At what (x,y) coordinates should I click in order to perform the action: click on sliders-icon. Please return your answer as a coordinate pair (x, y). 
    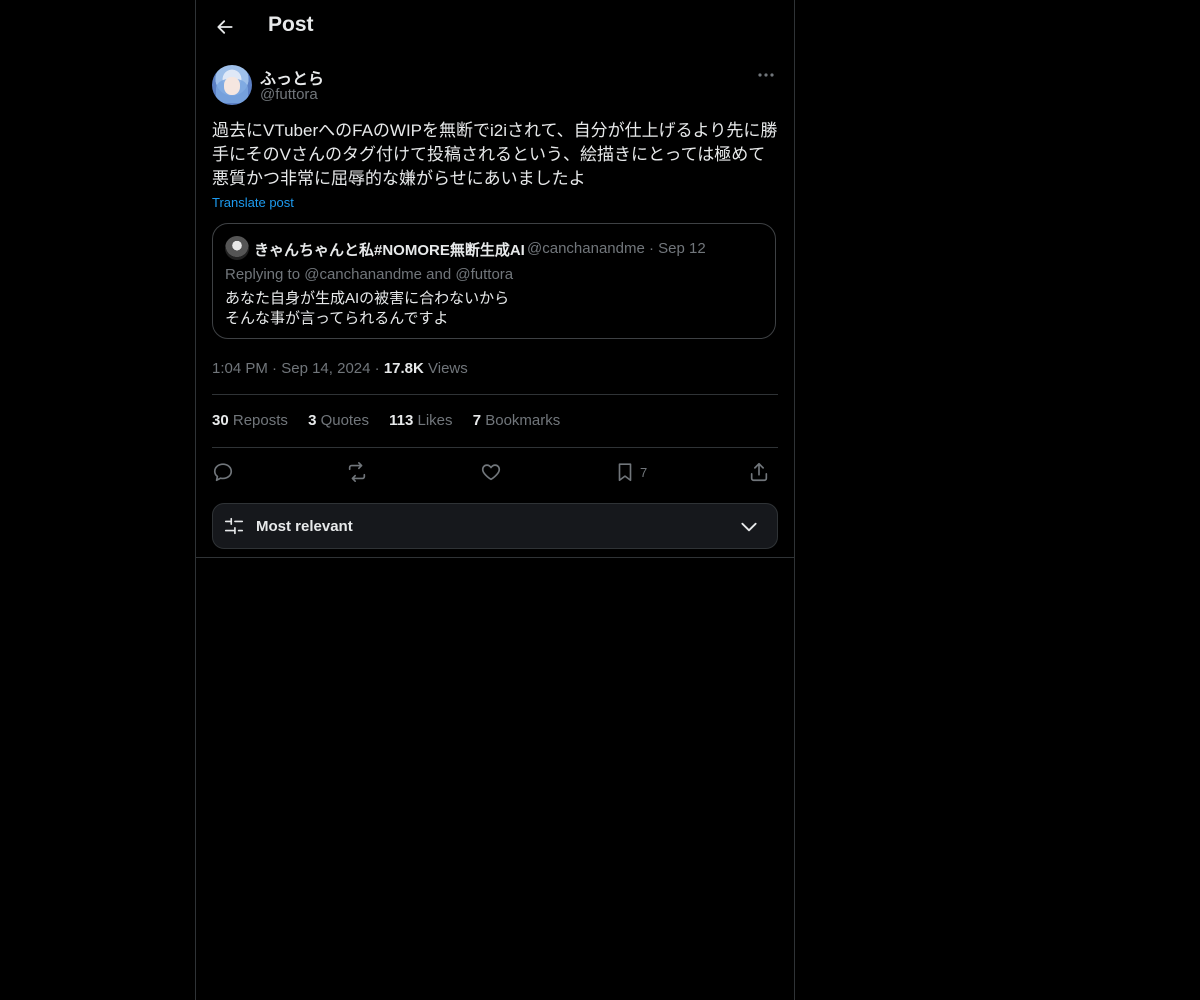
    Looking at the image, I should click on (234, 526).